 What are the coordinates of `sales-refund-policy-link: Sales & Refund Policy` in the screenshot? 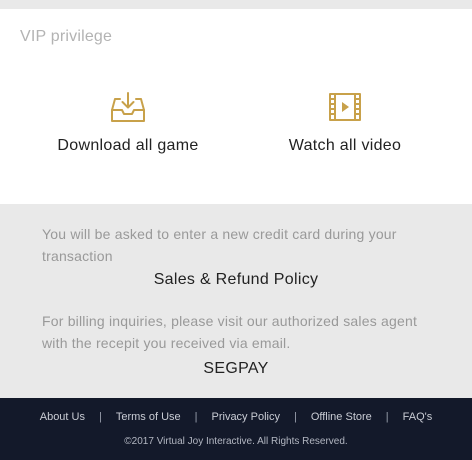 It's located at (236, 280).